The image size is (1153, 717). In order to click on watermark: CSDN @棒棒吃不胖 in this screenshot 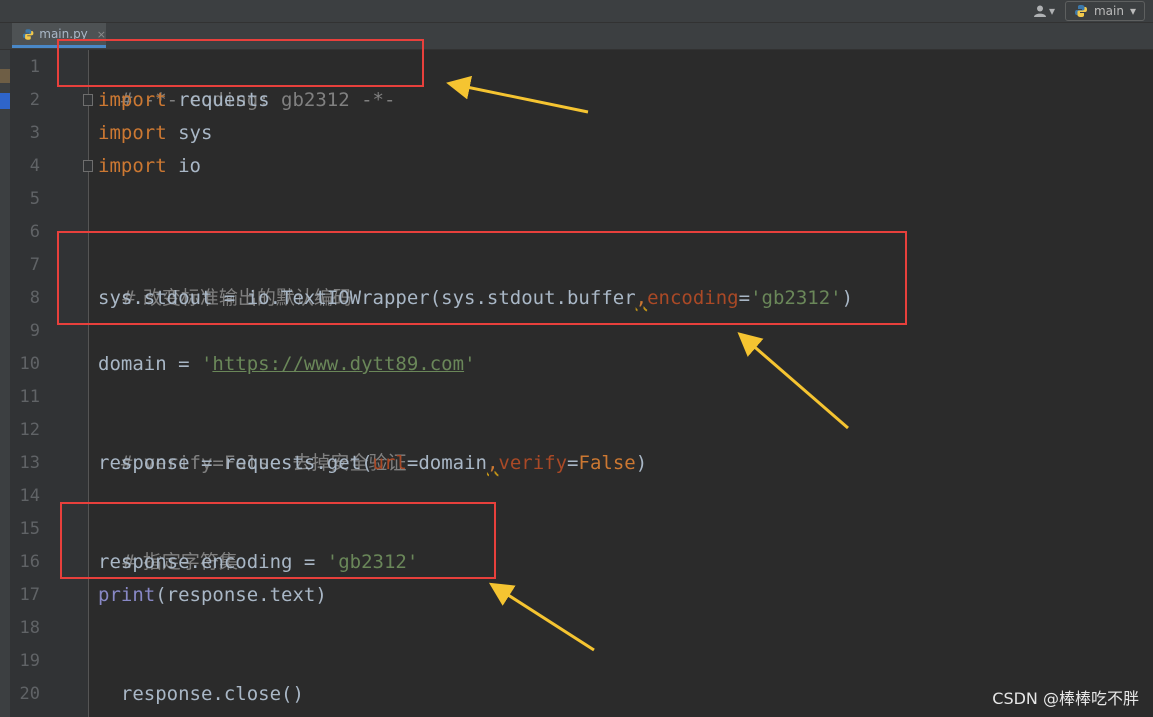, I will do `click(1065, 698)`.